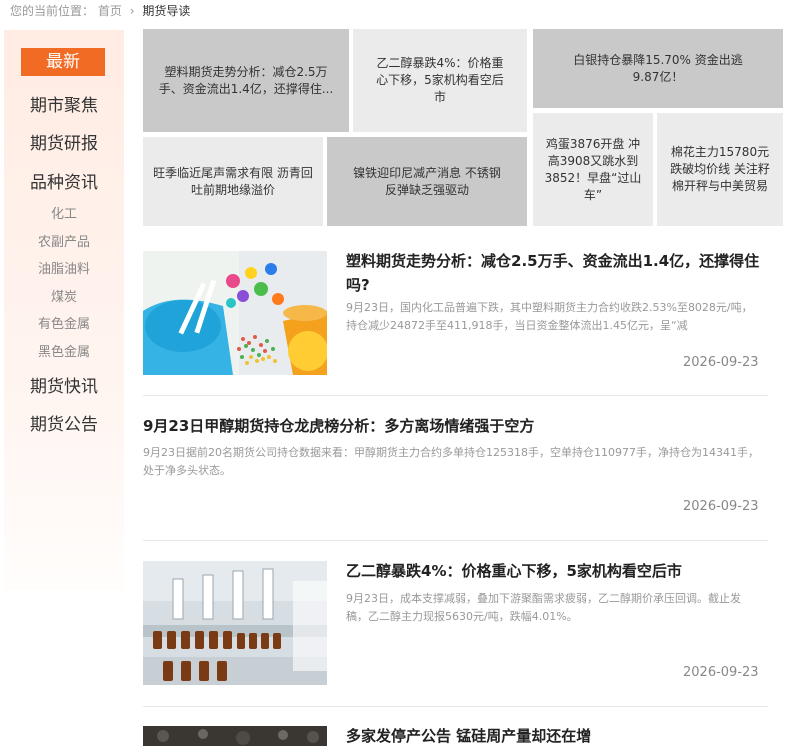 This screenshot has height=746, width=785. What do you see at coordinates (64, 240) in the screenshot?
I see `sidebar-subitem-agricultural: 农副产品` at bounding box center [64, 240].